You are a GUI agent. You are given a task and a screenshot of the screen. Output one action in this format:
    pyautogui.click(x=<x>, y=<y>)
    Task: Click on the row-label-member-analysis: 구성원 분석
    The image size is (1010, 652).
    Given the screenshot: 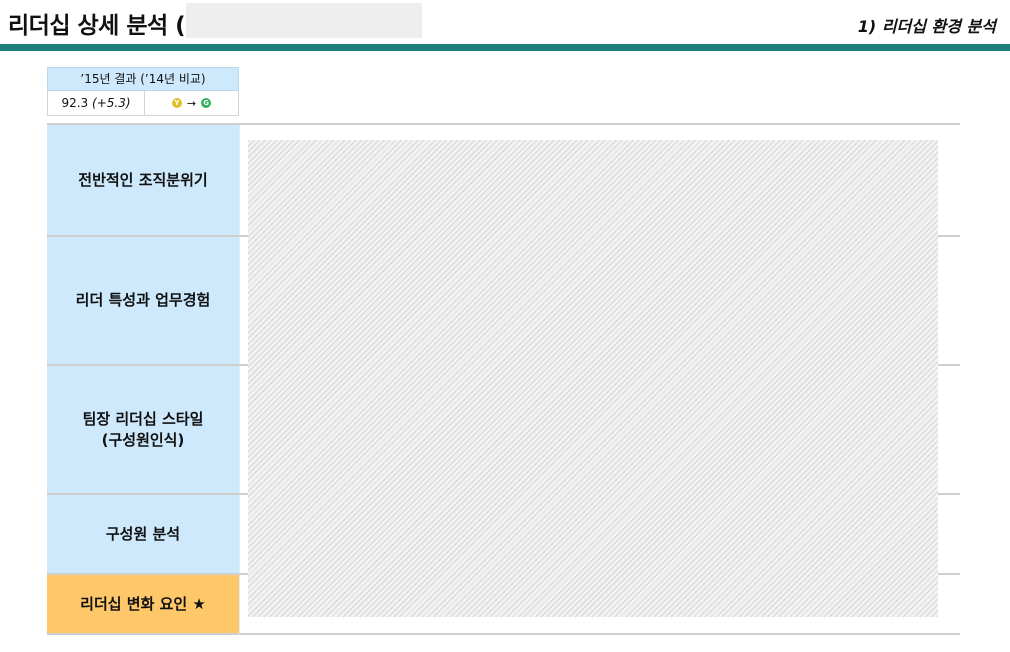 What is the action you would take?
    pyautogui.click(x=143, y=534)
    